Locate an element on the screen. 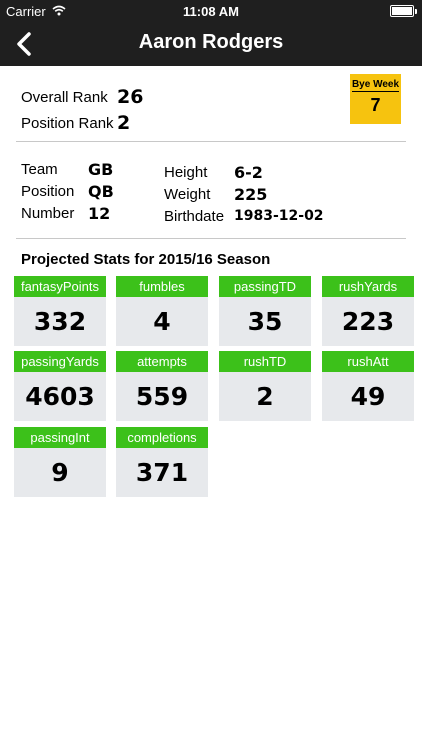 This screenshot has height=750, width=422. stat-card: fumbles 4 is located at coordinates (162, 311).